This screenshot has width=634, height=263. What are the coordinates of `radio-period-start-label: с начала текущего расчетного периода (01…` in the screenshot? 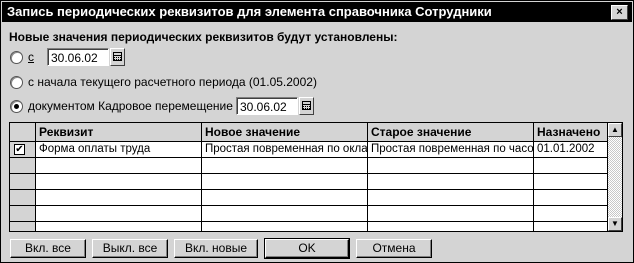 It's located at (172, 82).